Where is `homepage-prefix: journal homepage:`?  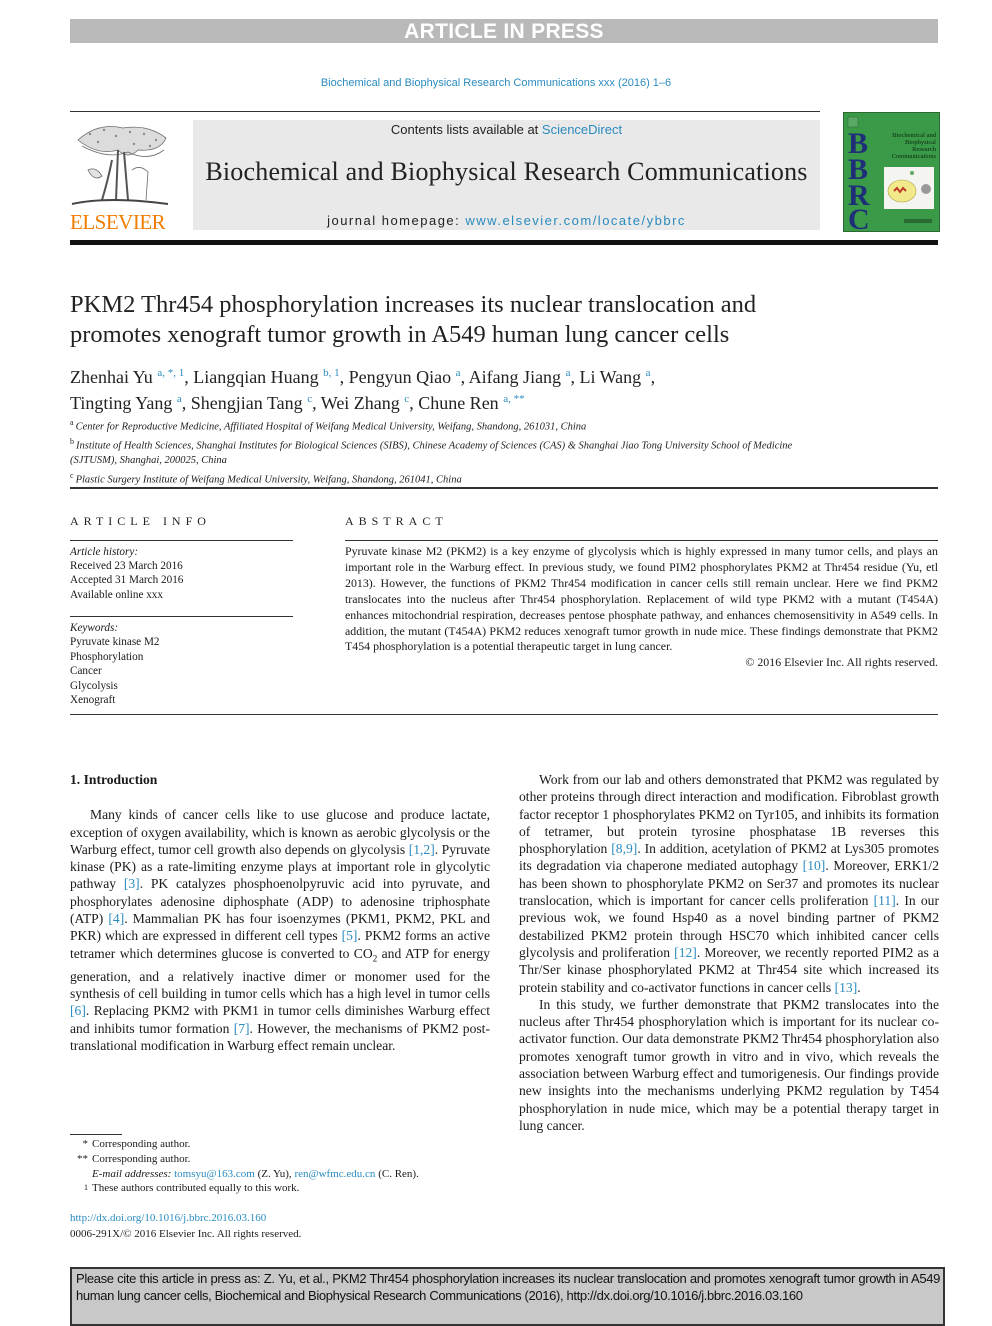
homepage-prefix: journal homepage: is located at coordinates (396, 220).